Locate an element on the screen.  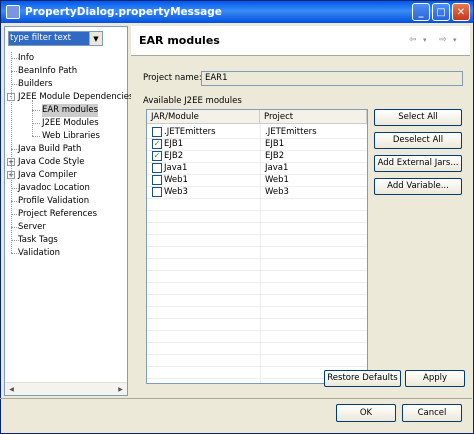
table-header: JAR/Module Project is located at coordinates (257, 117).